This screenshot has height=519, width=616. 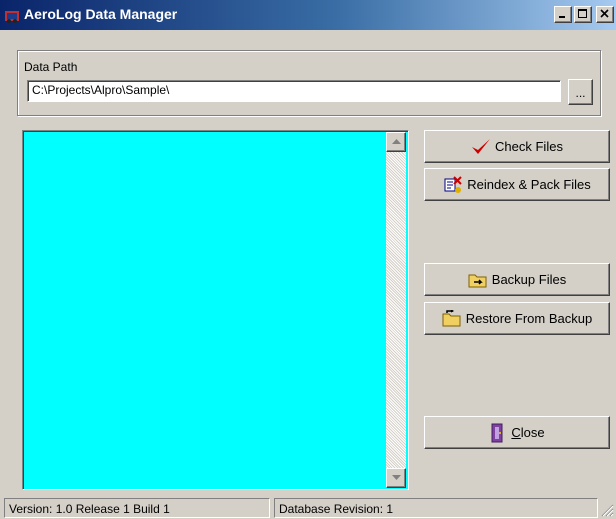 I want to click on close-window-button, so click(x=605, y=14).